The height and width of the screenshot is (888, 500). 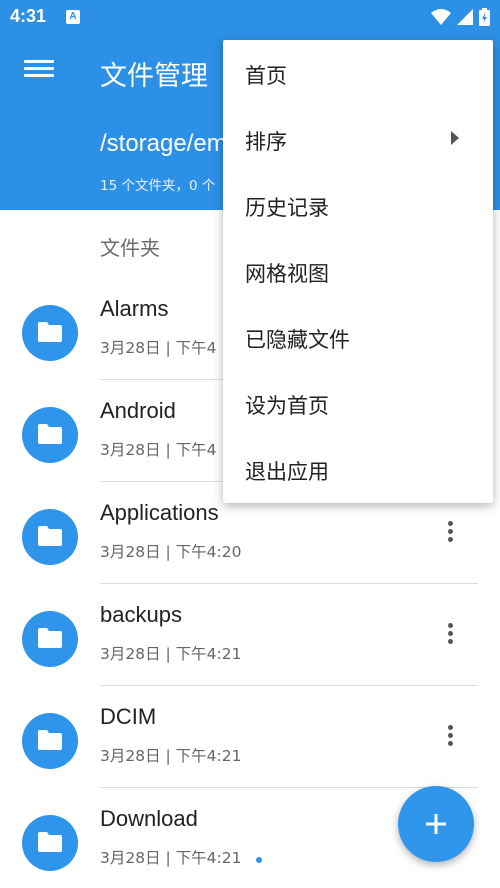 I want to click on folder-row: DCIM 3月28日 | 下午4:21, so click(x=250, y=737).